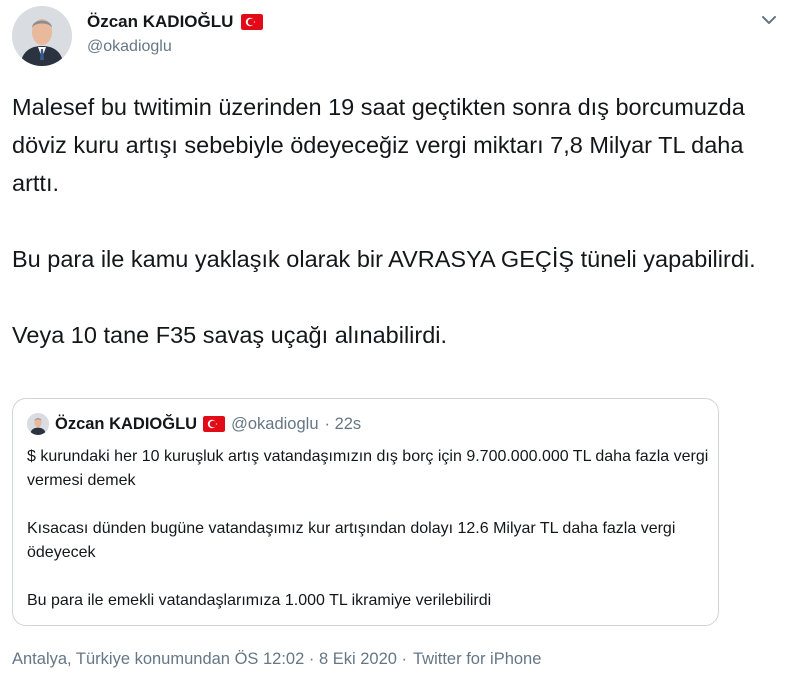 Image resolution: width=795 pixels, height=680 pixels. I want to click on quoted-author-name: Özcan KADIOĞLU, so click(126, 423).